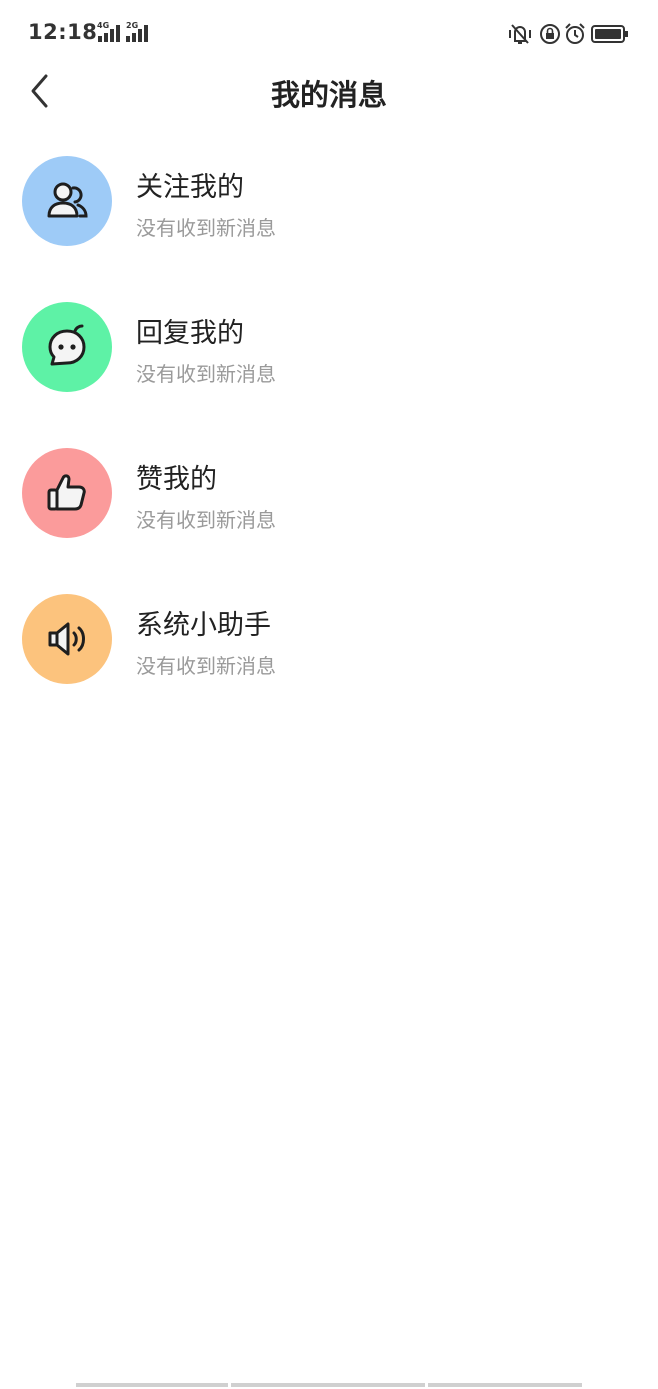 The height and width of the screenshot is (1389, 658). I want to click on message-item-followers: 关注我的 没有收到新消息, so click(329, 221).